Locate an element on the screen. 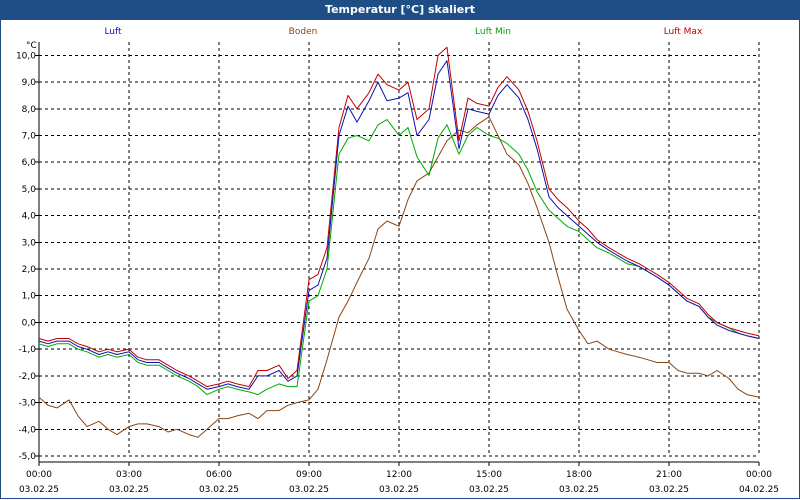 Image resolution: width=800 pixels, height=500 pixels. y-tick-label: -1,0 is located at coordinates (27, 350).